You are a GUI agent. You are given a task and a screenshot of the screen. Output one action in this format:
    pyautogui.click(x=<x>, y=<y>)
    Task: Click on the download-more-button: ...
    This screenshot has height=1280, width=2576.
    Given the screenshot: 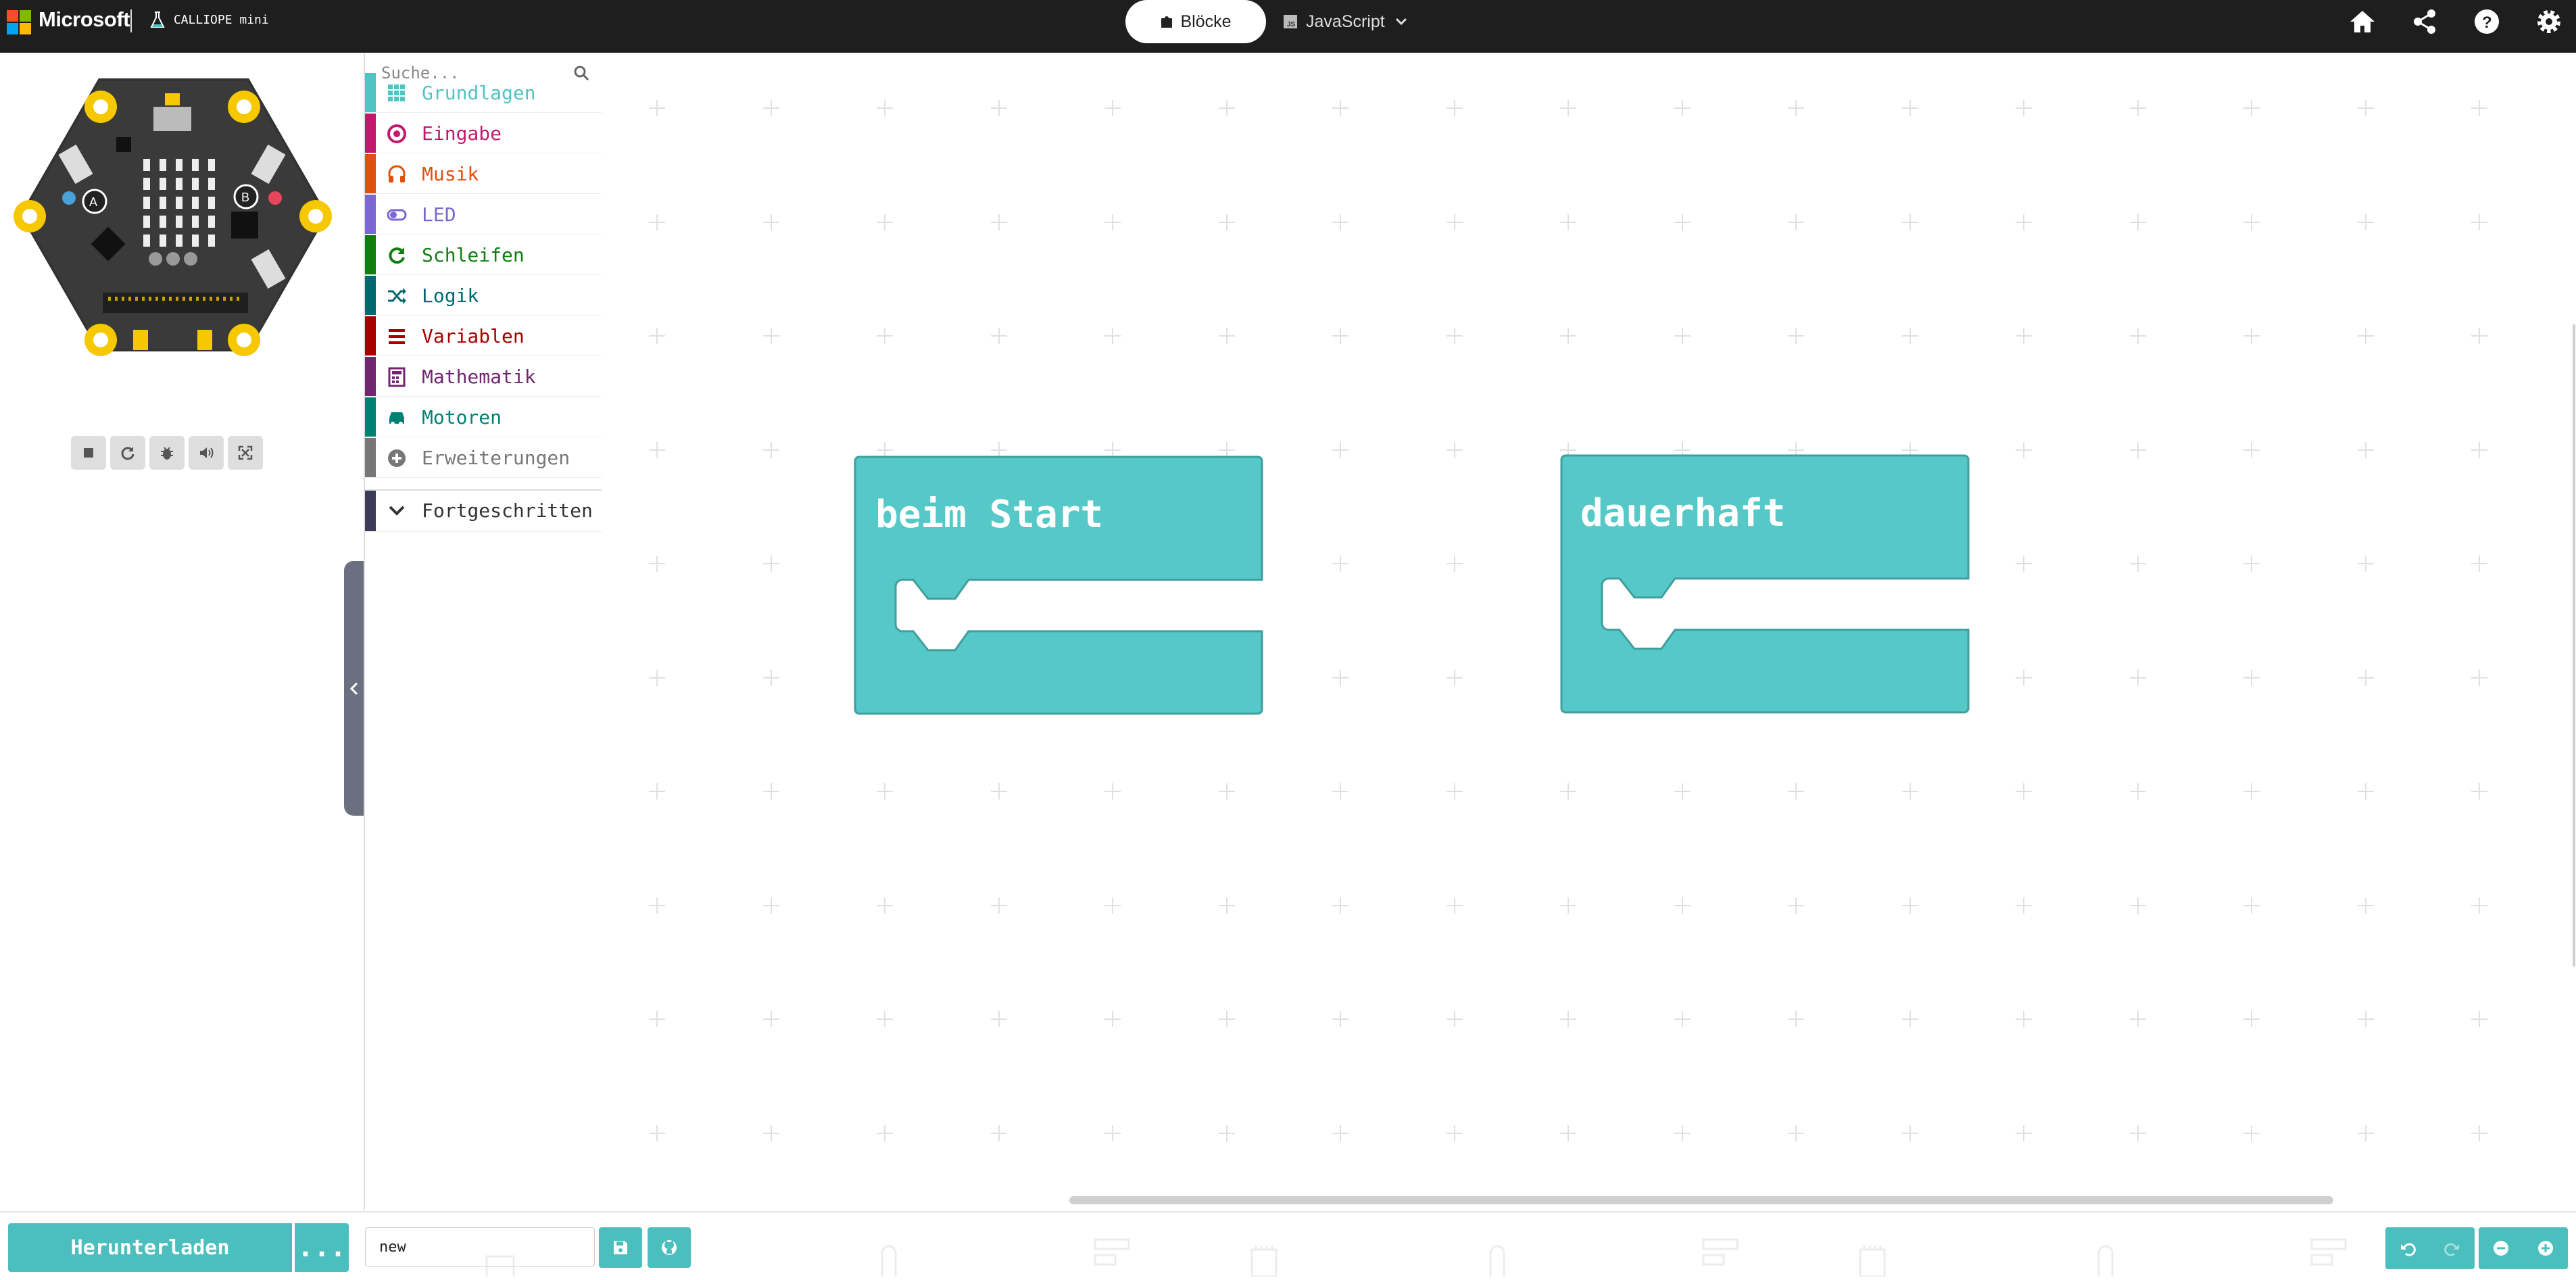 What is the action you would take?
    pyautogui.click(x=322, y=1247)
    